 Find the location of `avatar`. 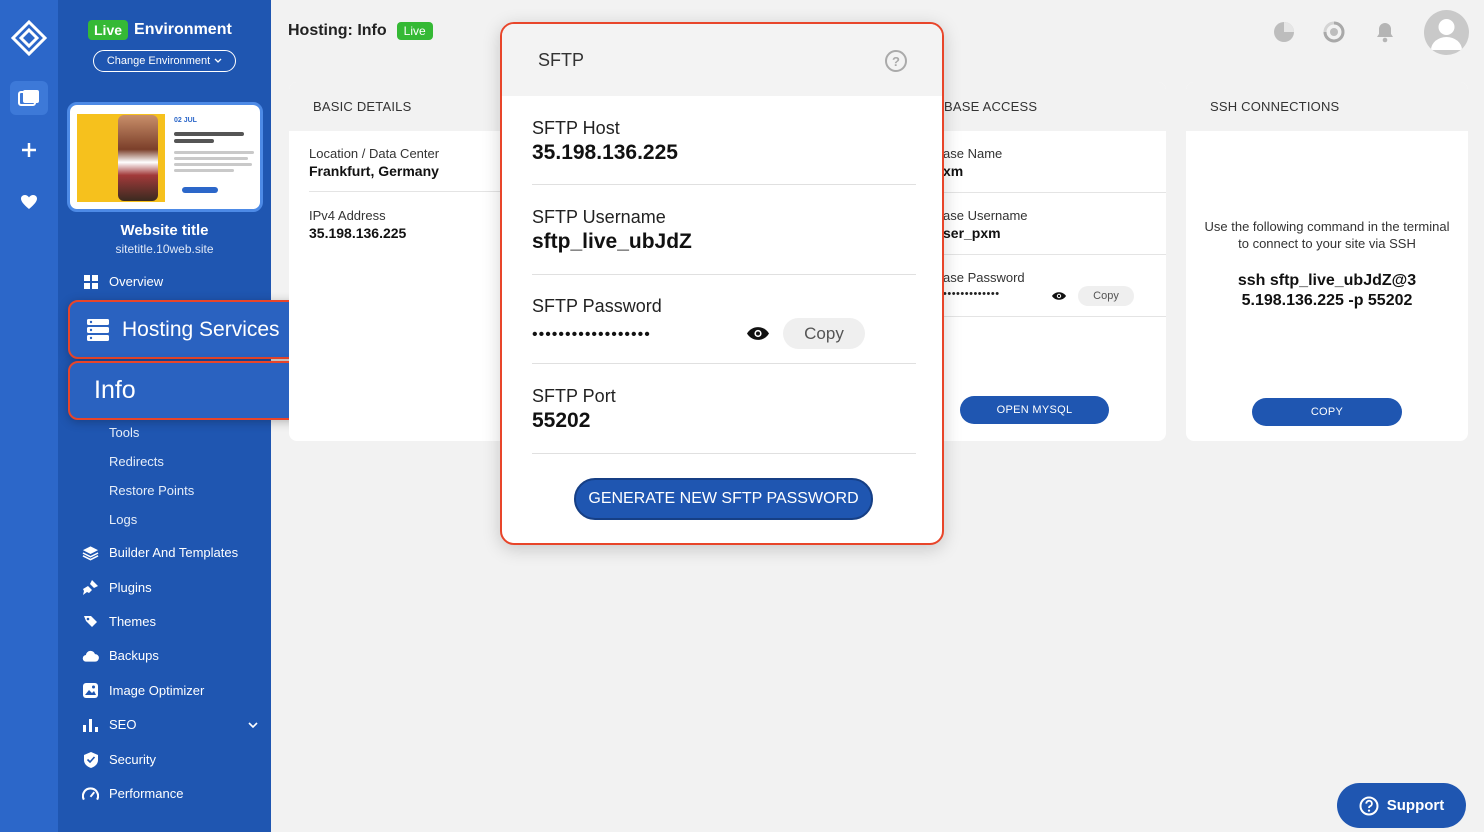

avatar is located at coordinates (1446, 32).